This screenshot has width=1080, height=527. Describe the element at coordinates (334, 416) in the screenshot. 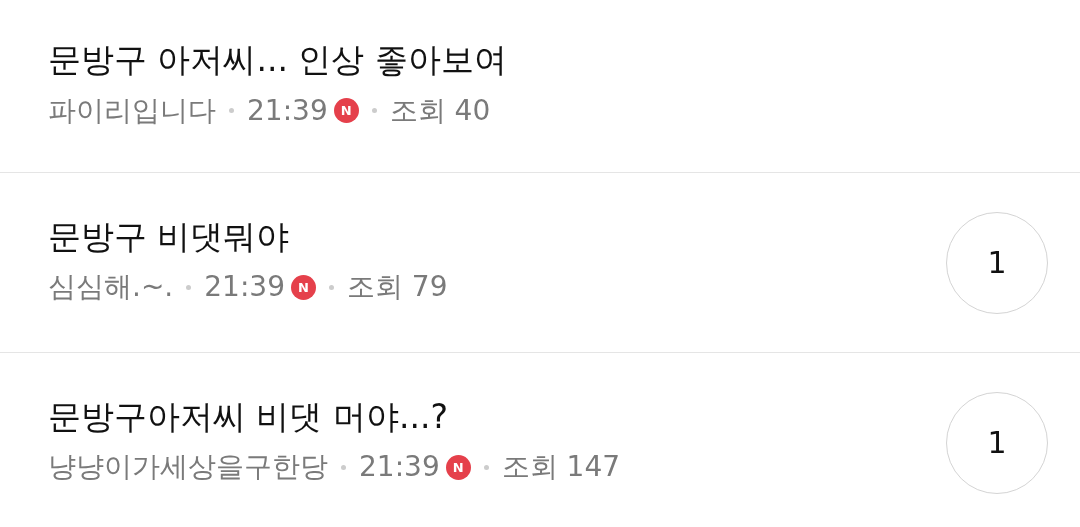

I see `post-title: 문방구아저씨 비댓 머야...?` at that location.